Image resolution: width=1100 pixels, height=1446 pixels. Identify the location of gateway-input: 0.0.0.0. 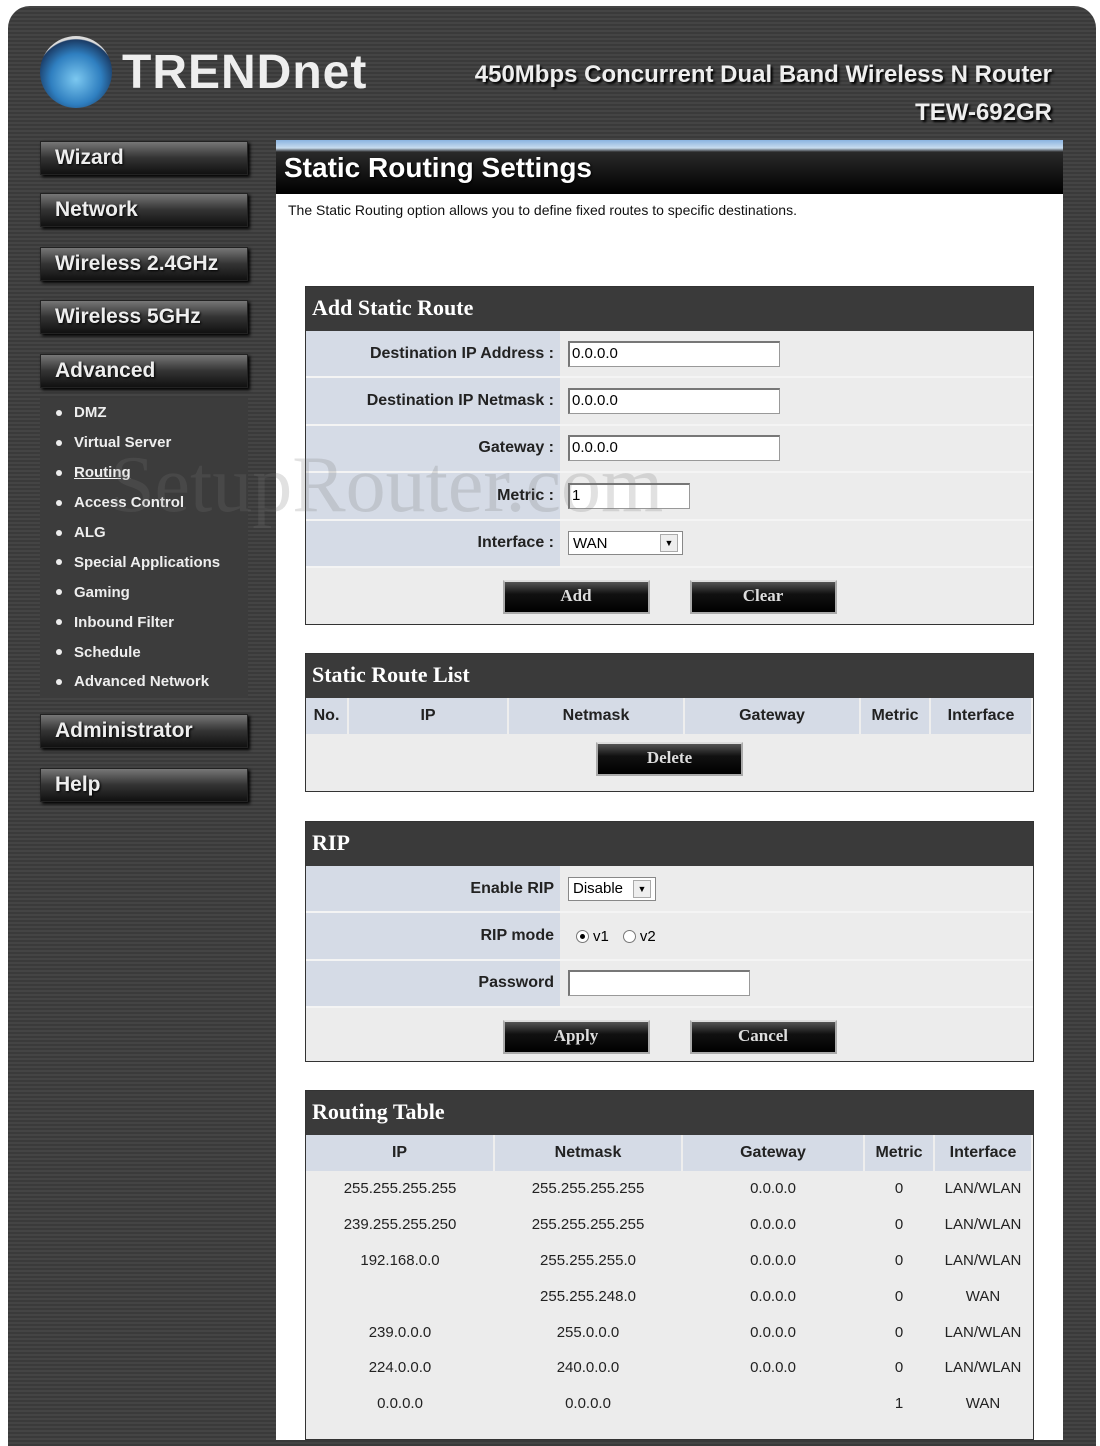
(674, 448).